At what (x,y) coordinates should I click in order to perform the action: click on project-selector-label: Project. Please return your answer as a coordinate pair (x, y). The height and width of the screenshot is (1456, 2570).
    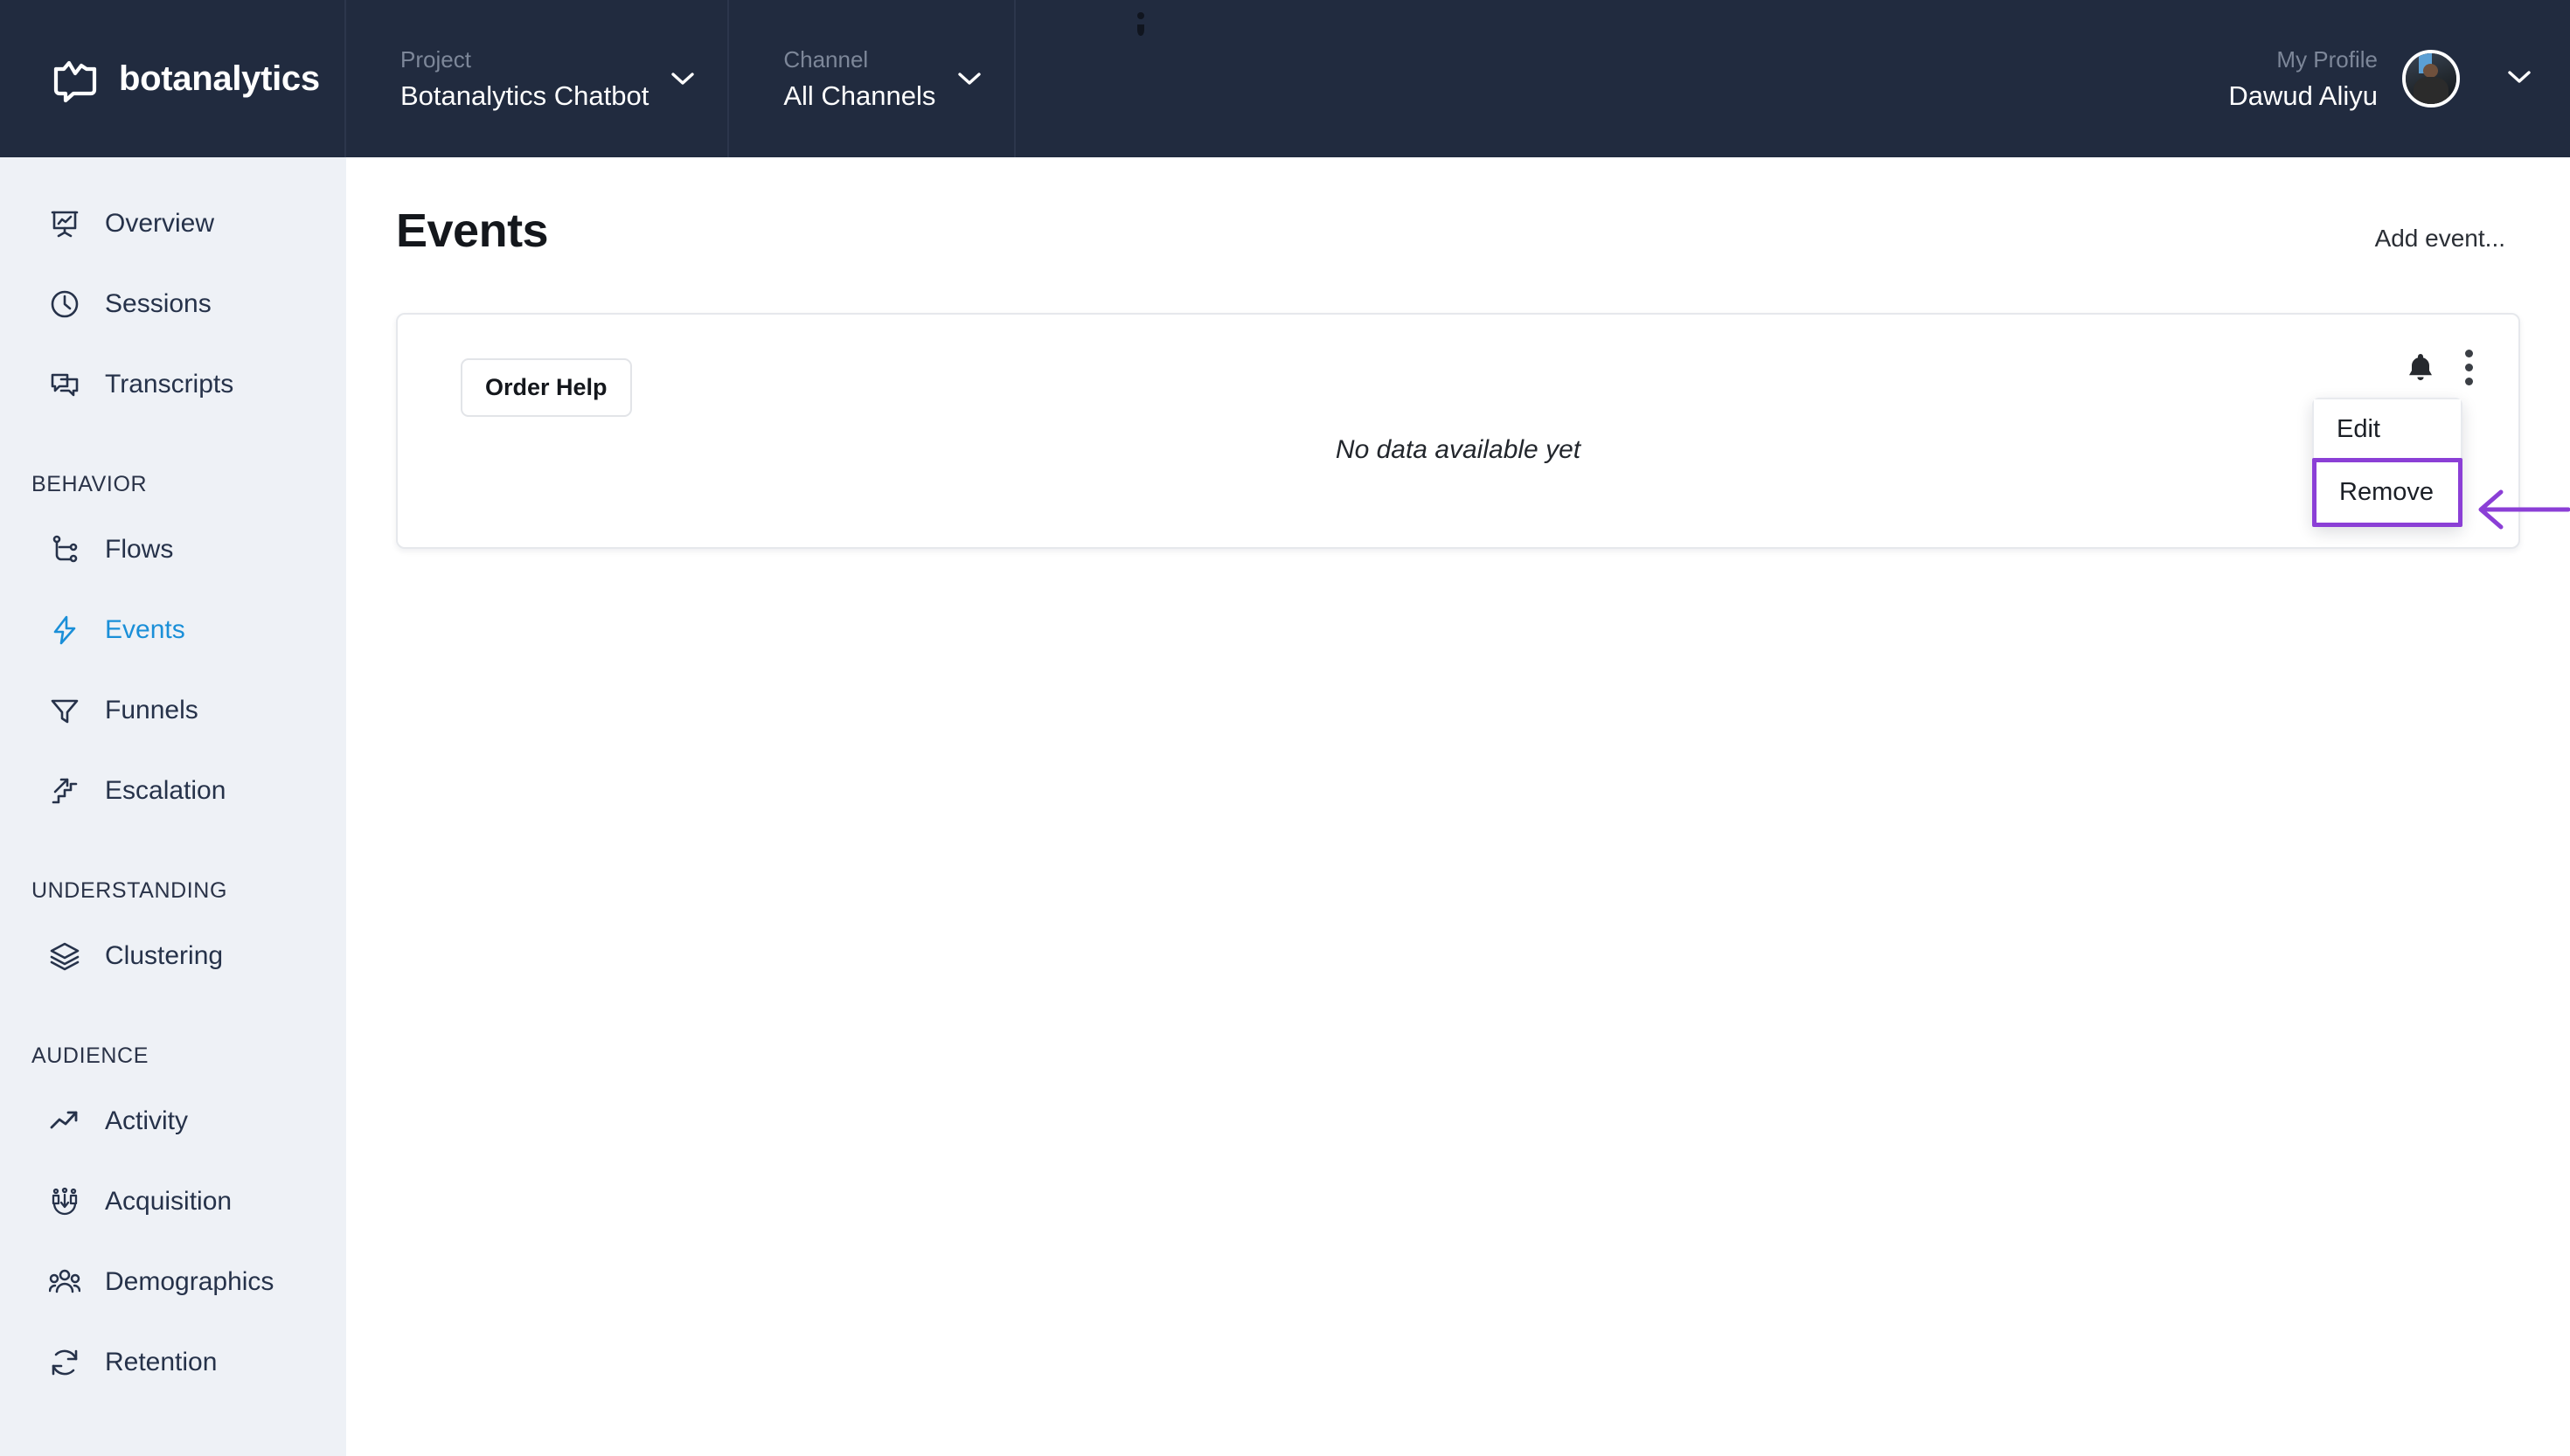
    Looking at the image, I should click on (435, 59).